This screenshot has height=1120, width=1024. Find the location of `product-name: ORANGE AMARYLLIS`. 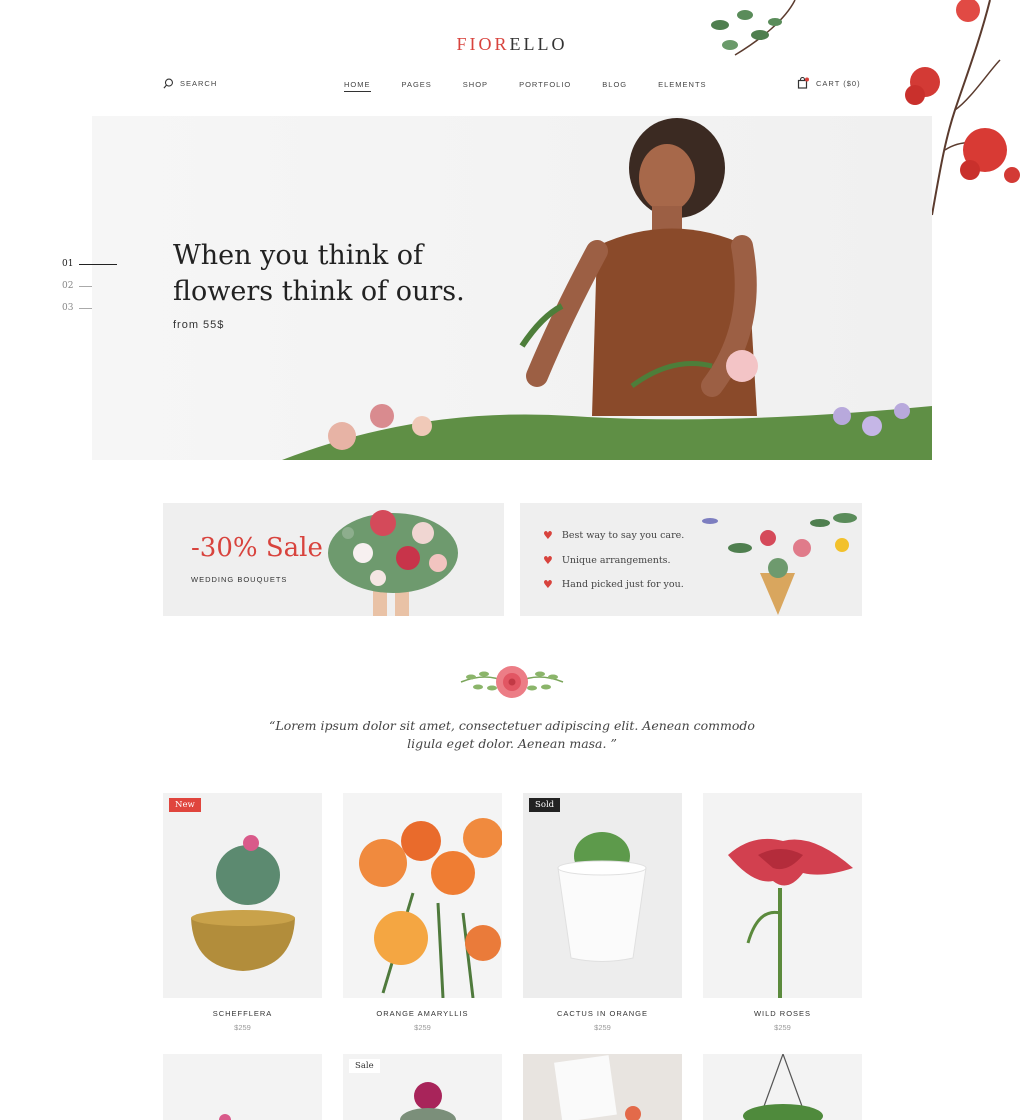

product-name: ORANGE AMARYLLIS is located at coordinates (422, 1013).